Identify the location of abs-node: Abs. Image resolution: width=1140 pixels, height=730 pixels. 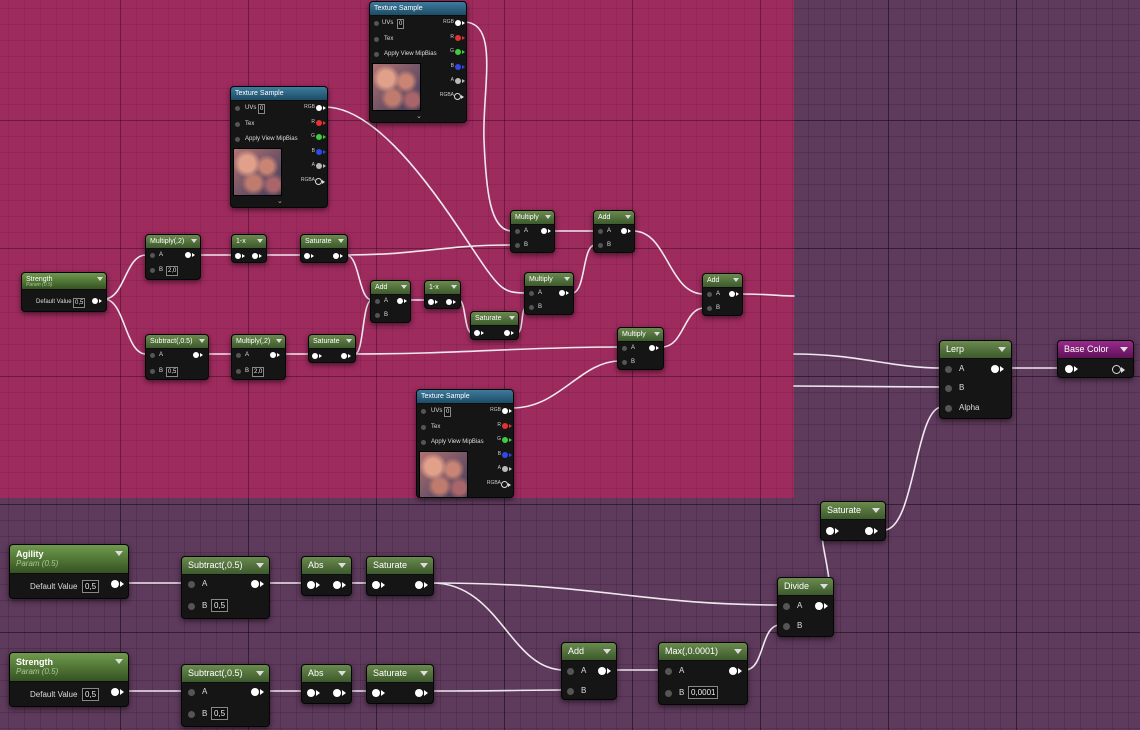
(326, 576).